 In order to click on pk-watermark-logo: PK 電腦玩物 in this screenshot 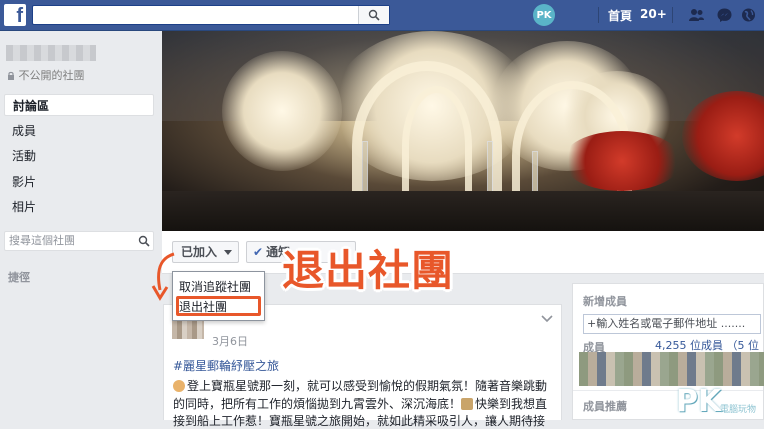, I will do `click(719, 401)`.